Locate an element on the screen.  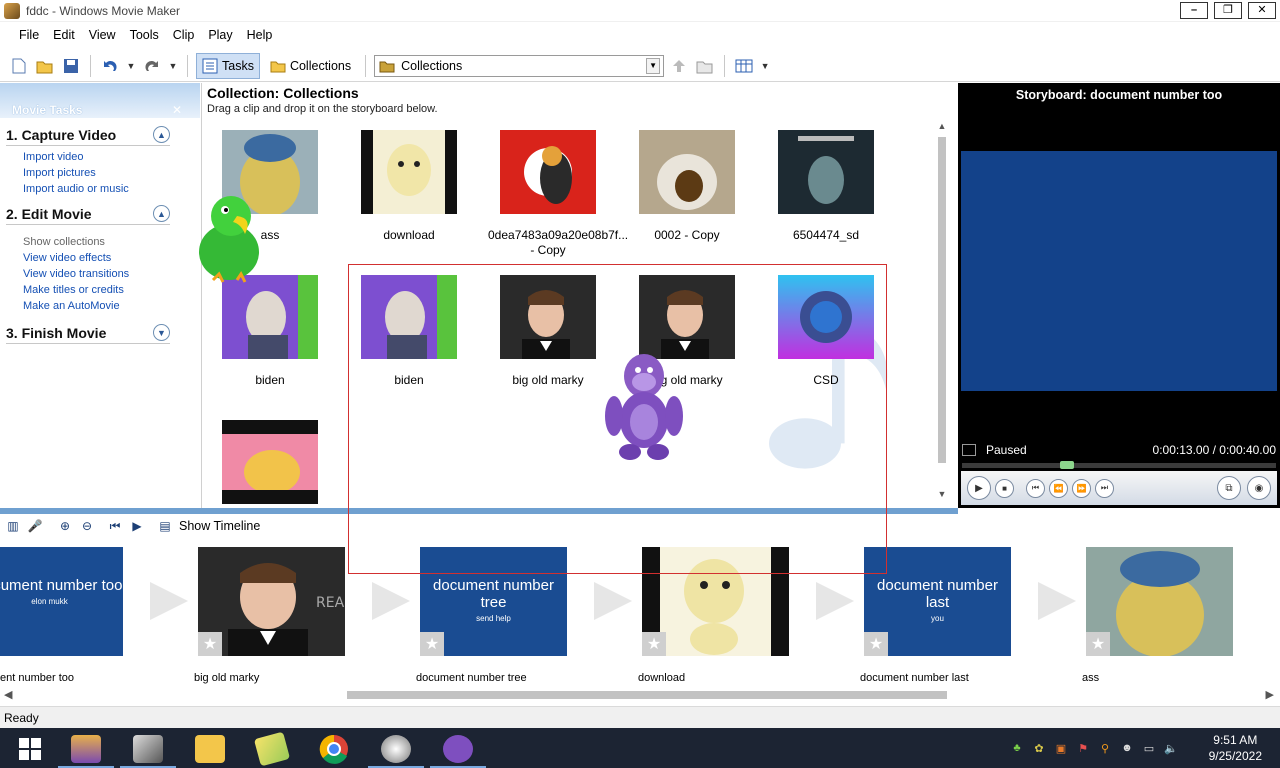
rewind-storyboard-icon: ⏮ is located at coordinates (115, 526).